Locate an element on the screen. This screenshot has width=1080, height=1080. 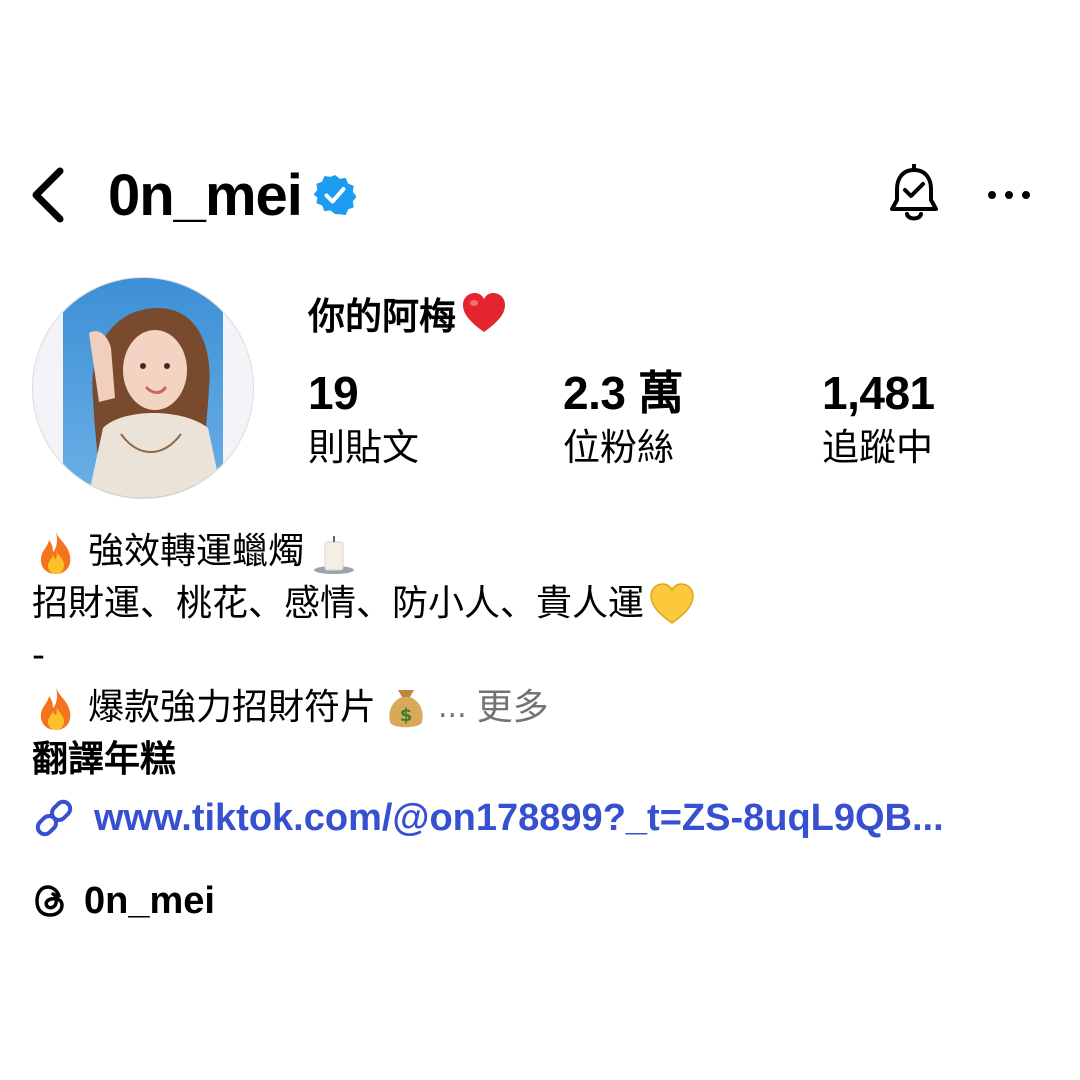
notification-bell-button is located at coordinates (914, 195).